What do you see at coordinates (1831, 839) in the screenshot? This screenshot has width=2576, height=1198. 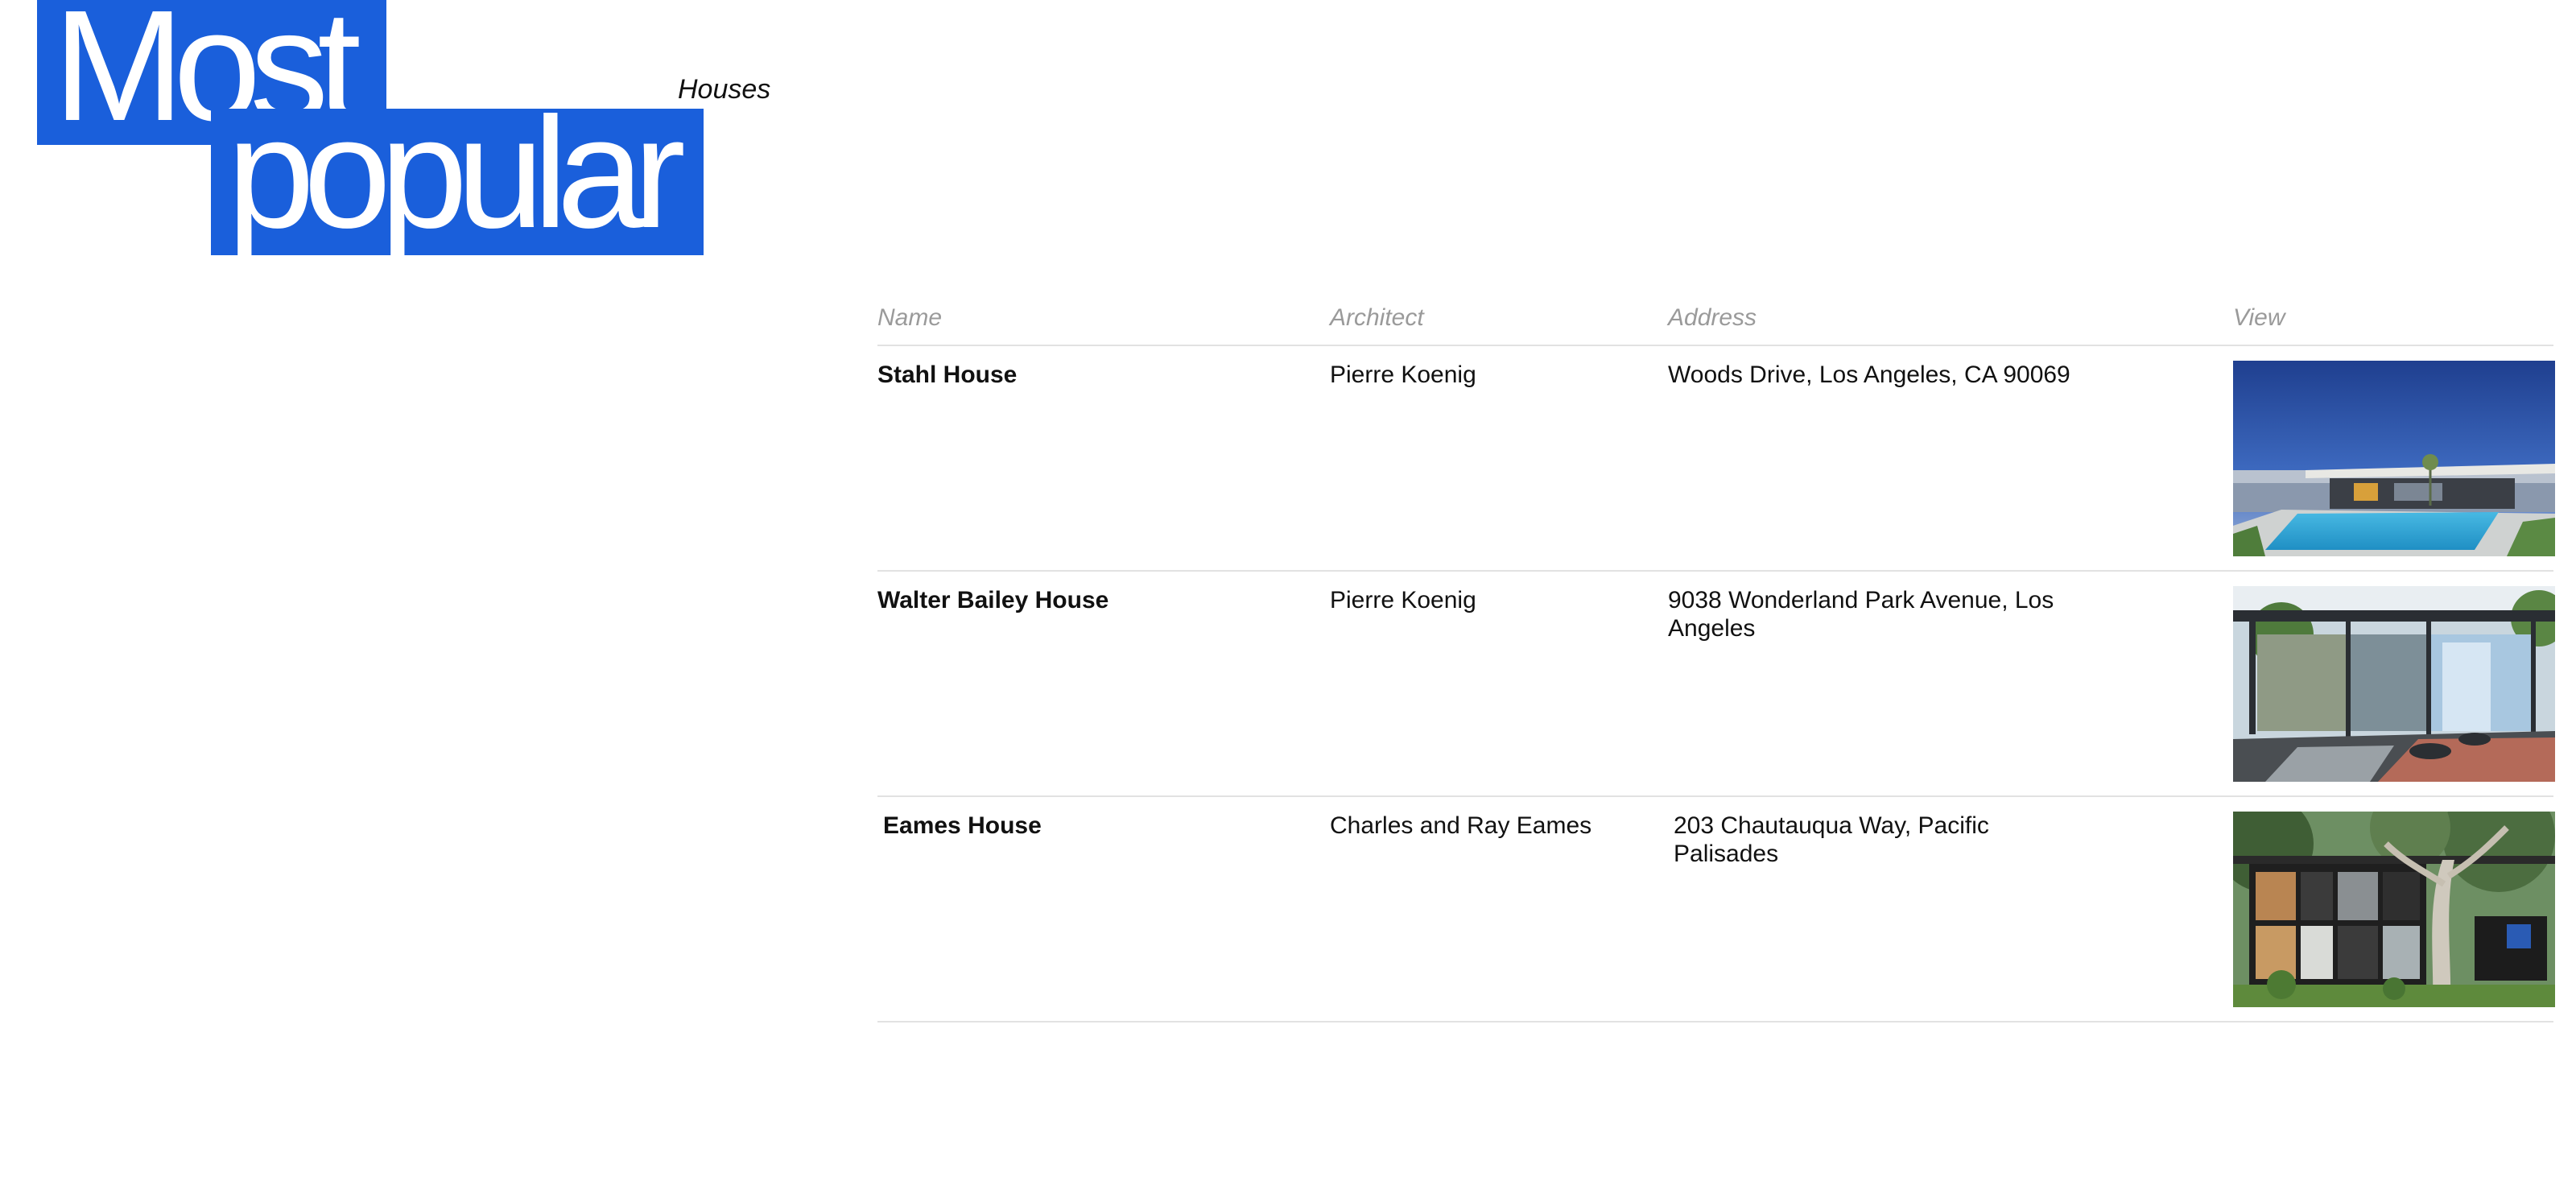 I see `house-address: 203 Chautauqua Way, Pacific Palisades` at bounding box center [1831, 839].